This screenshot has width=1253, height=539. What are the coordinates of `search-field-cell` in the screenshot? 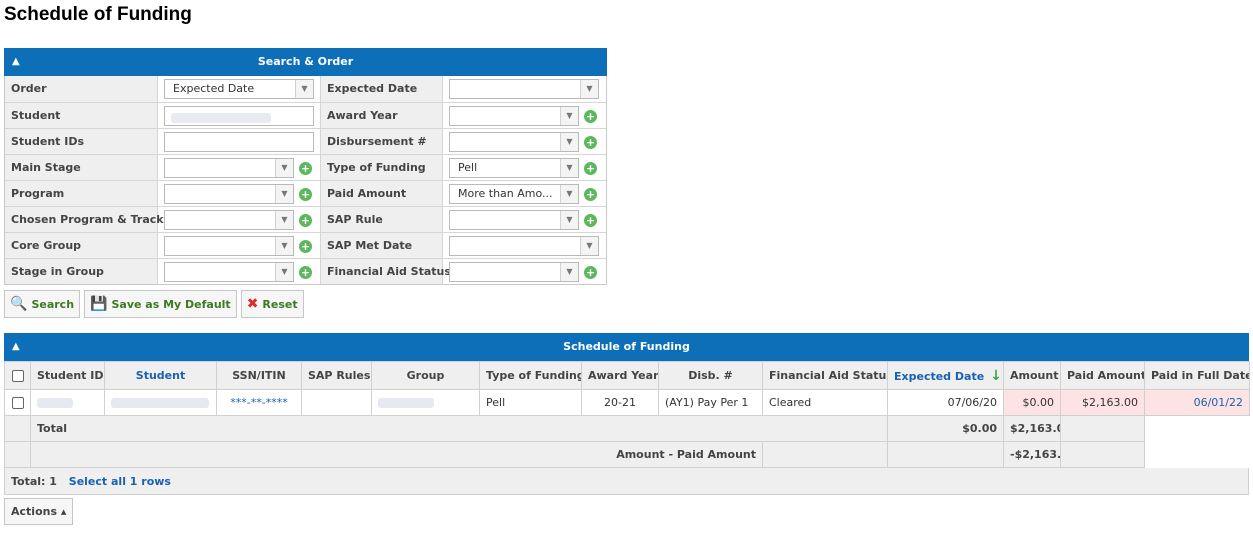 It's located at (239, 141).